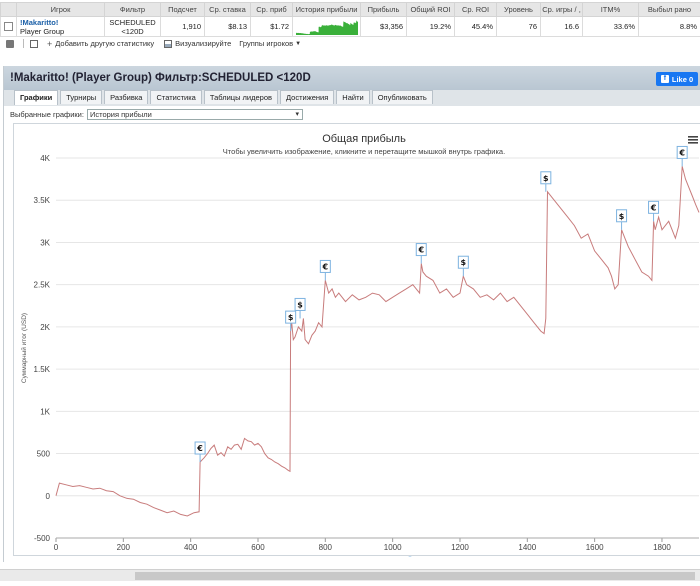 The width and height of the screenshot is (700, 586). What do you see at coordinates (60, 22) in the screenshot?
I see `player-name-link: !Makaritto!` at bounding box center [60, 22].